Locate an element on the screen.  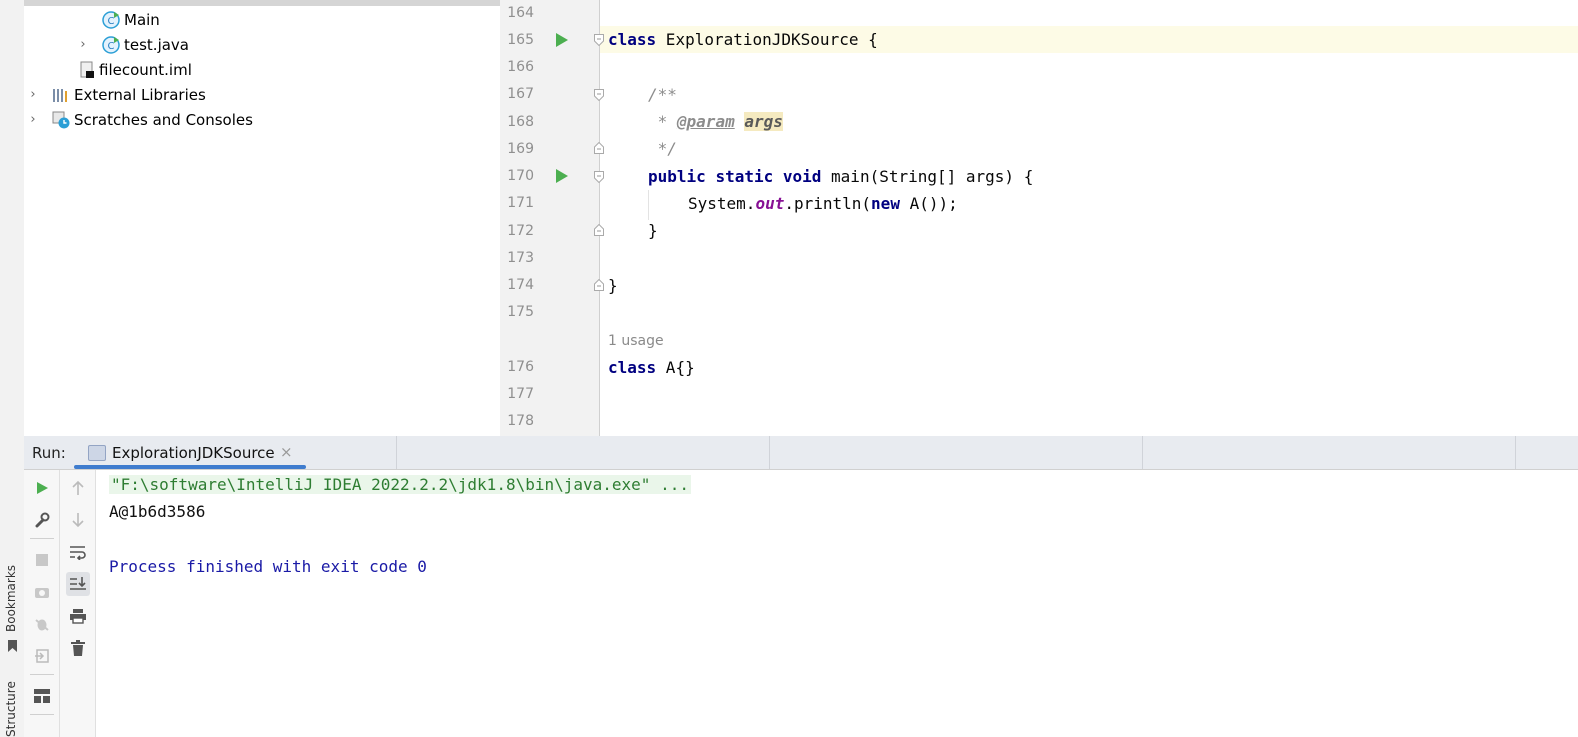
code-line-167: /** is located at coordinates (662, 94).